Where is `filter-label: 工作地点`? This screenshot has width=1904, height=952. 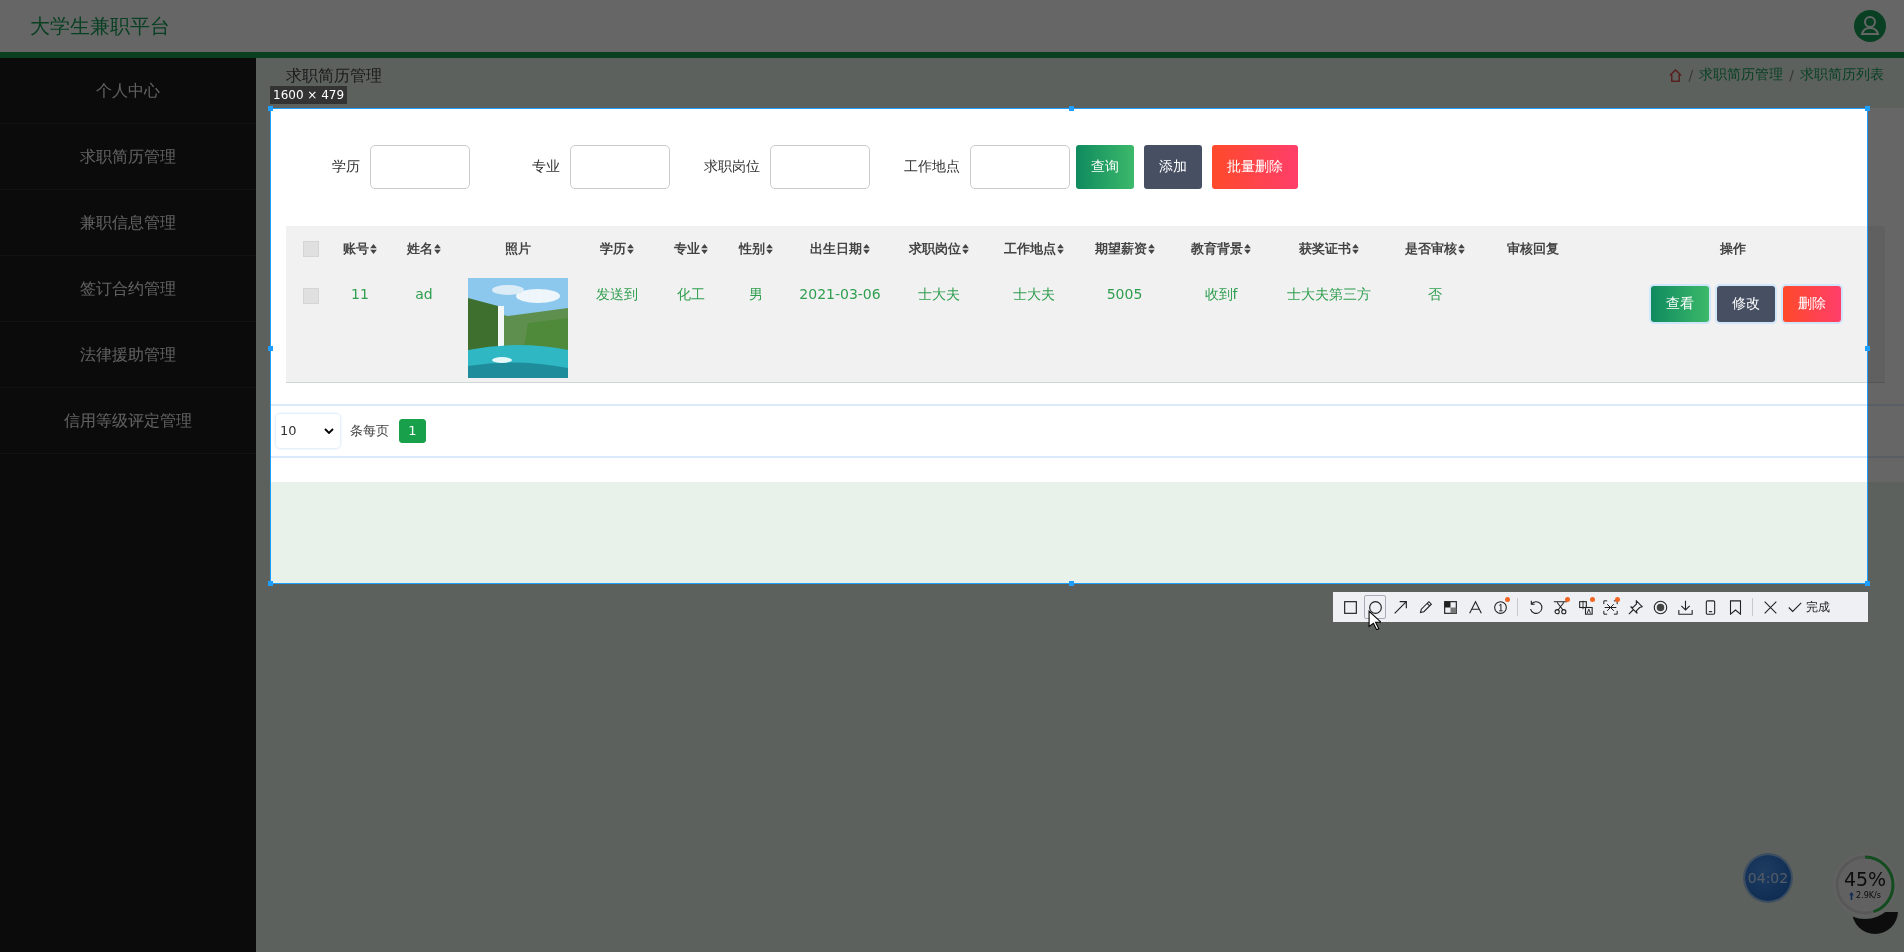
filter-label: 工作地点 is located at coordinates (931, 167).